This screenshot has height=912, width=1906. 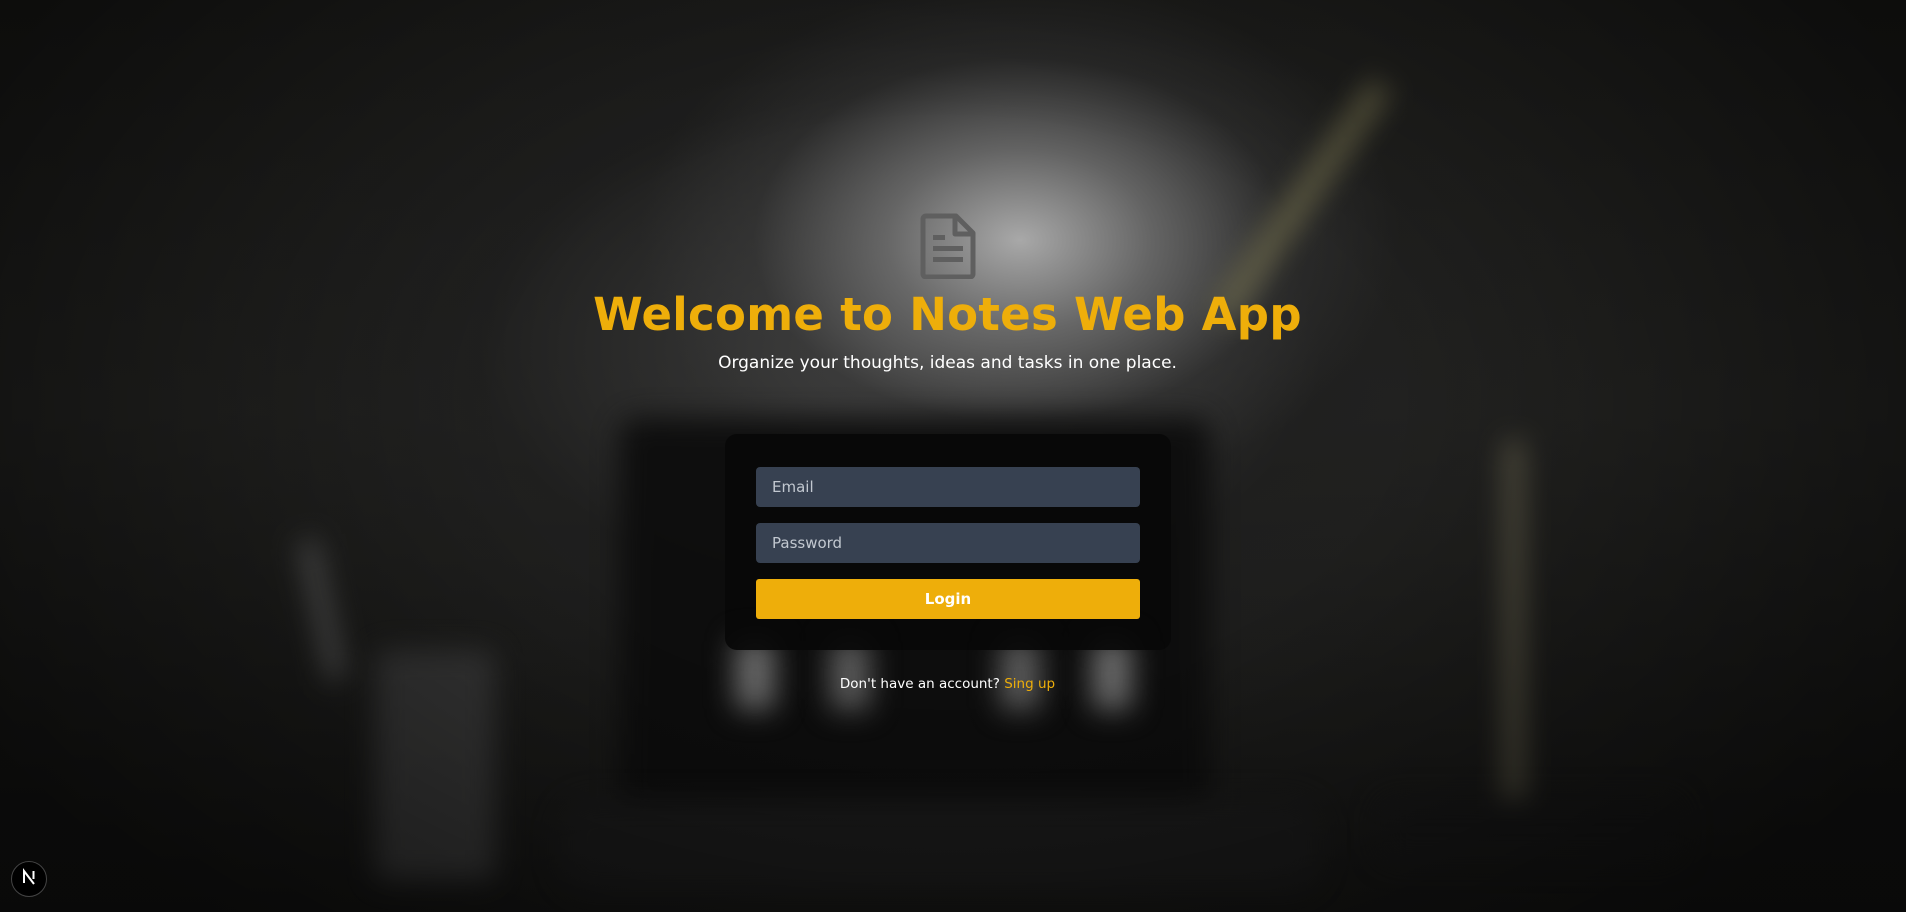 I want to click on signup-link: Sing up, so click(x=1029, y=684).